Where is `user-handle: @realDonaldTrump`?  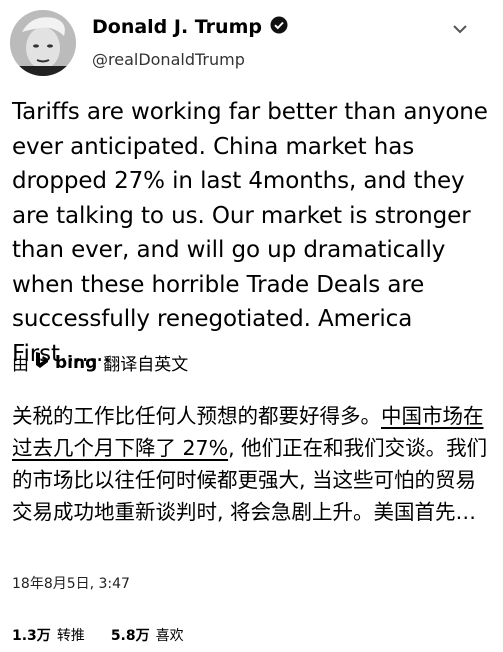 user-handle: @realDonaldTrump is located at coordinates (168, 59).